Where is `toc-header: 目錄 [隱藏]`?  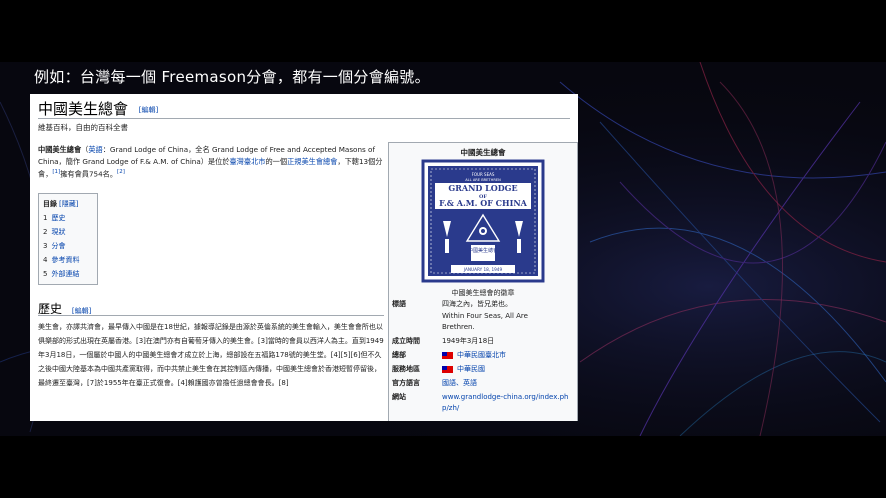
toc-header: 目錄 [隱藏] is located at coordinates (68, 204).